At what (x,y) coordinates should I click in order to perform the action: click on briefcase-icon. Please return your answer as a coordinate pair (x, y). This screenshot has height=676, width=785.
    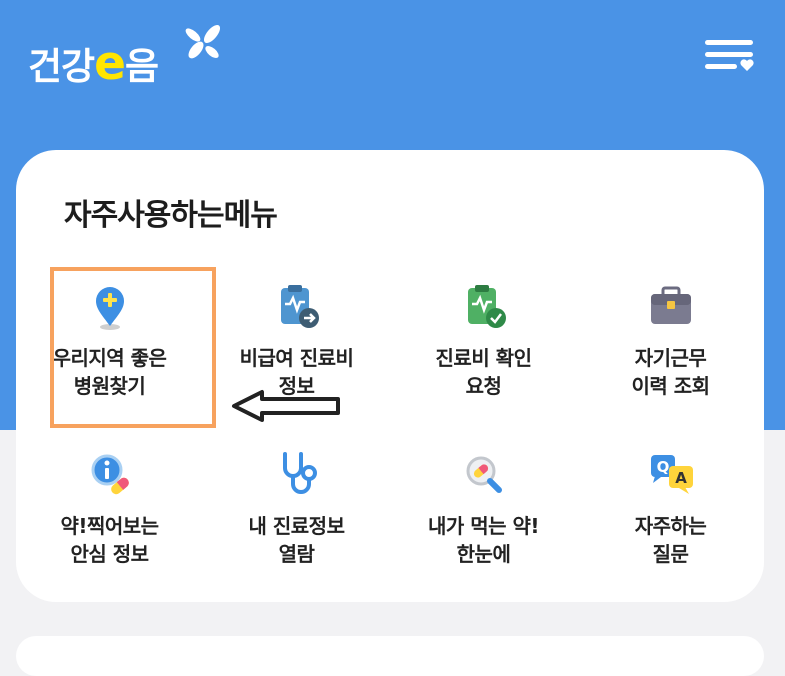
    Looking at the image, I should click on (670, 305).